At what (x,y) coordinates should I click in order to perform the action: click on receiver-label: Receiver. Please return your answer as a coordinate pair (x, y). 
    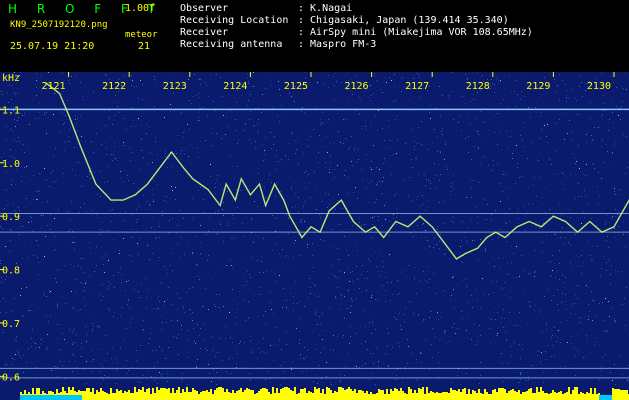
    Looking at the image, I should click on (204, 32).